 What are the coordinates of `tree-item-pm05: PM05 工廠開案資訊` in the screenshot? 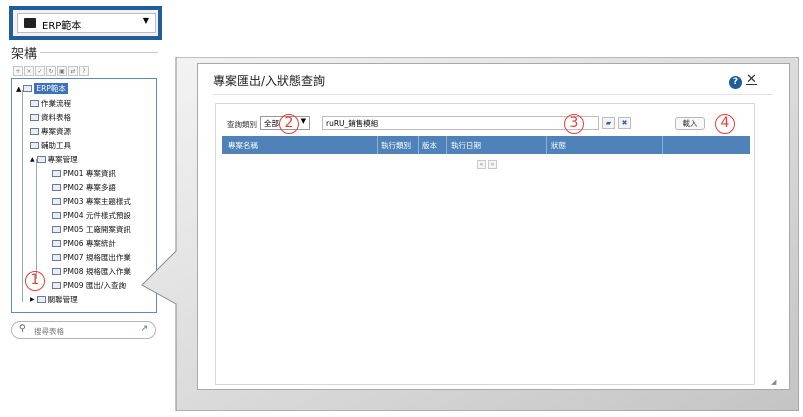 It's located at (91, 229).